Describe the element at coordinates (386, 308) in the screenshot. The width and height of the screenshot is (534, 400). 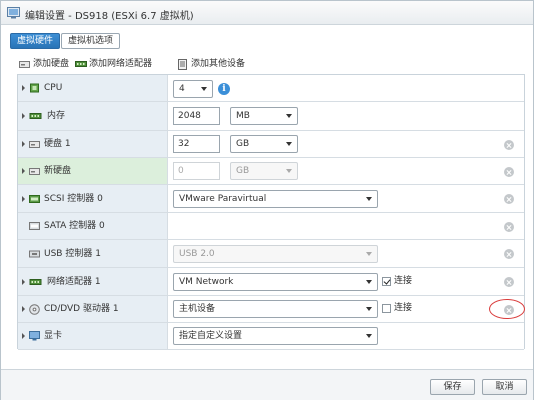
I see `cdrom-connect-checkbox` at that location.